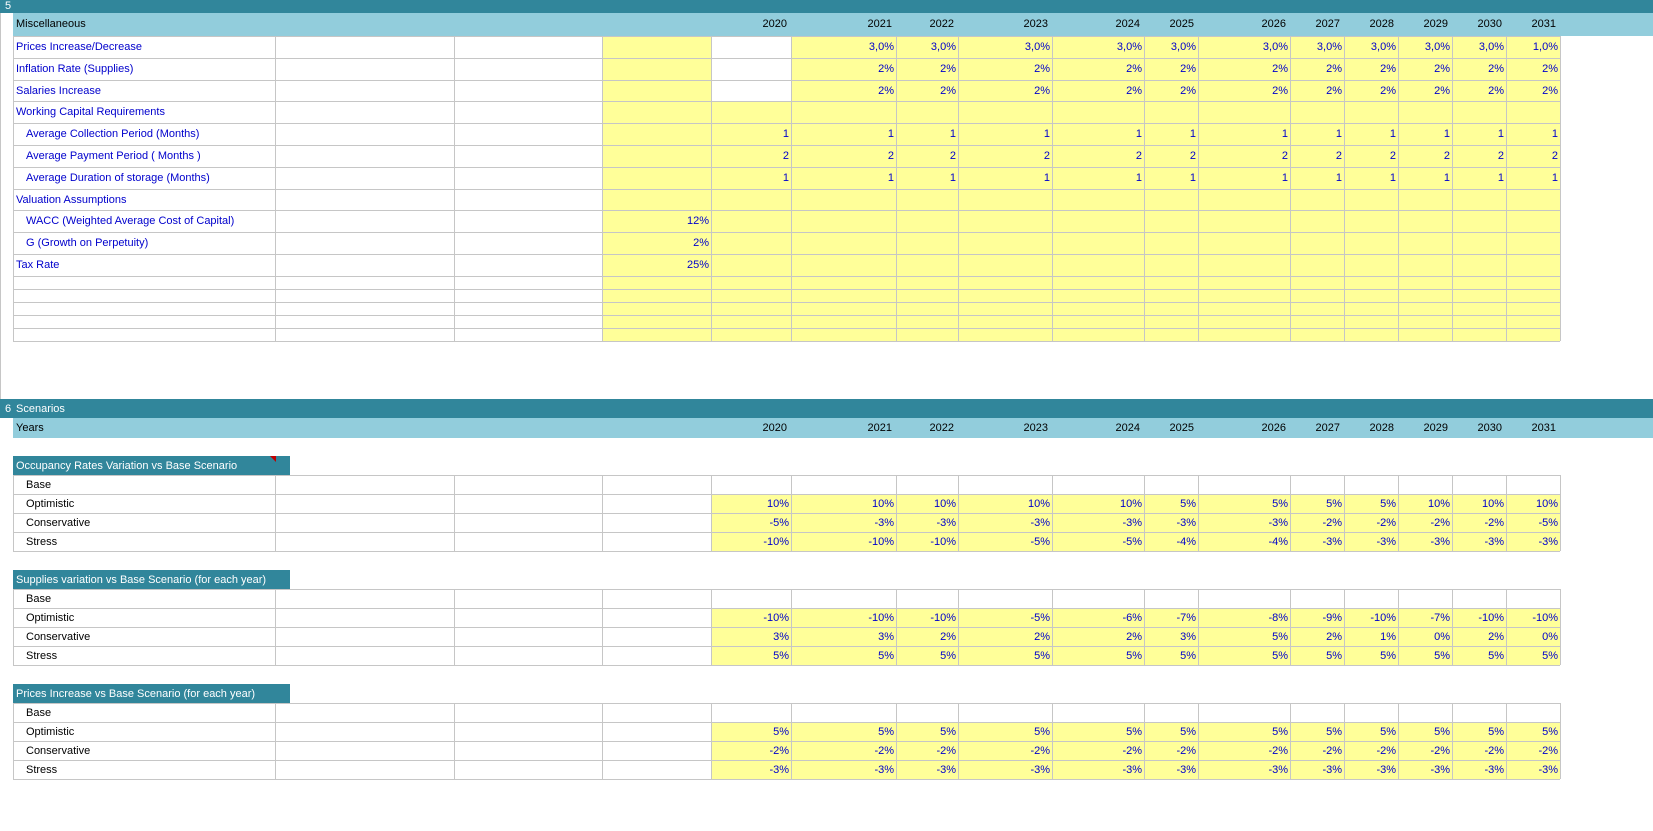  Describe the element at coordinates (1243, 618) in the screenshot. I see `scenario-cell: -8%` at that location.